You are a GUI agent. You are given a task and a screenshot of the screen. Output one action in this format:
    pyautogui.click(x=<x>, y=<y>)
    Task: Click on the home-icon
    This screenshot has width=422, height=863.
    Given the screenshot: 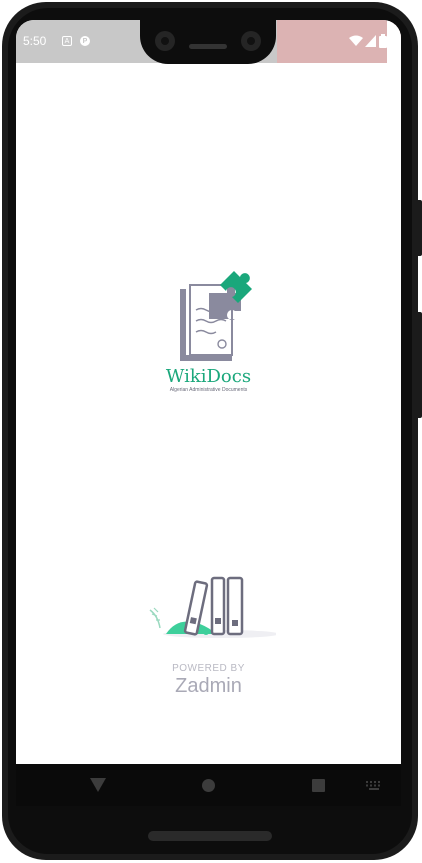 What is the action you would take?
    pyautogui.click(x=208, y=785)
    